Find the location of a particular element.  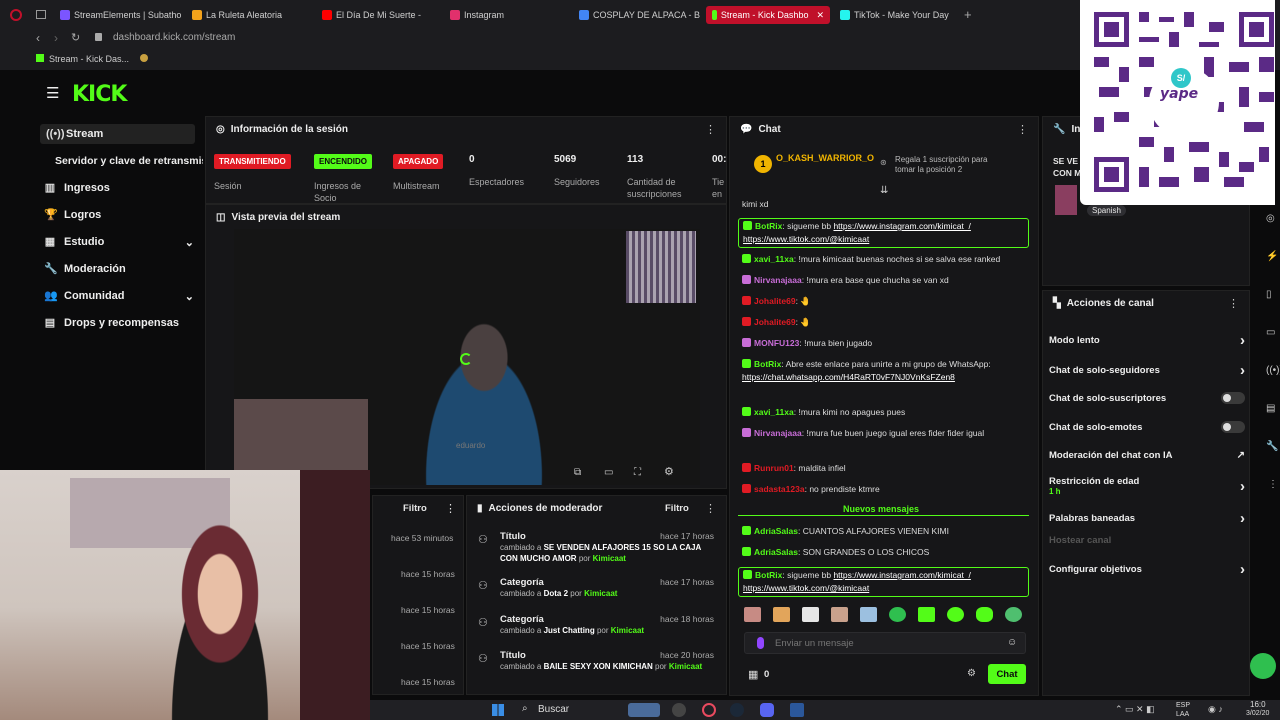

stream-video: eduardo ⧉ ▭ ⛶ ⚙ is located at coordinates (467, 357).